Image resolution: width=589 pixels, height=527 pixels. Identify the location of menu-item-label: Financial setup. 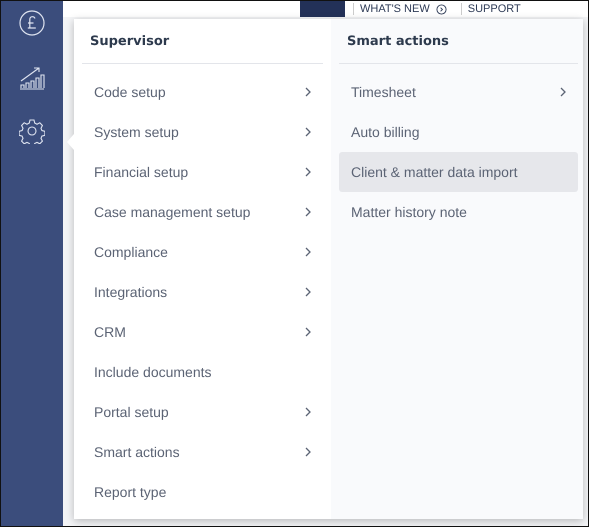
(141, 172).